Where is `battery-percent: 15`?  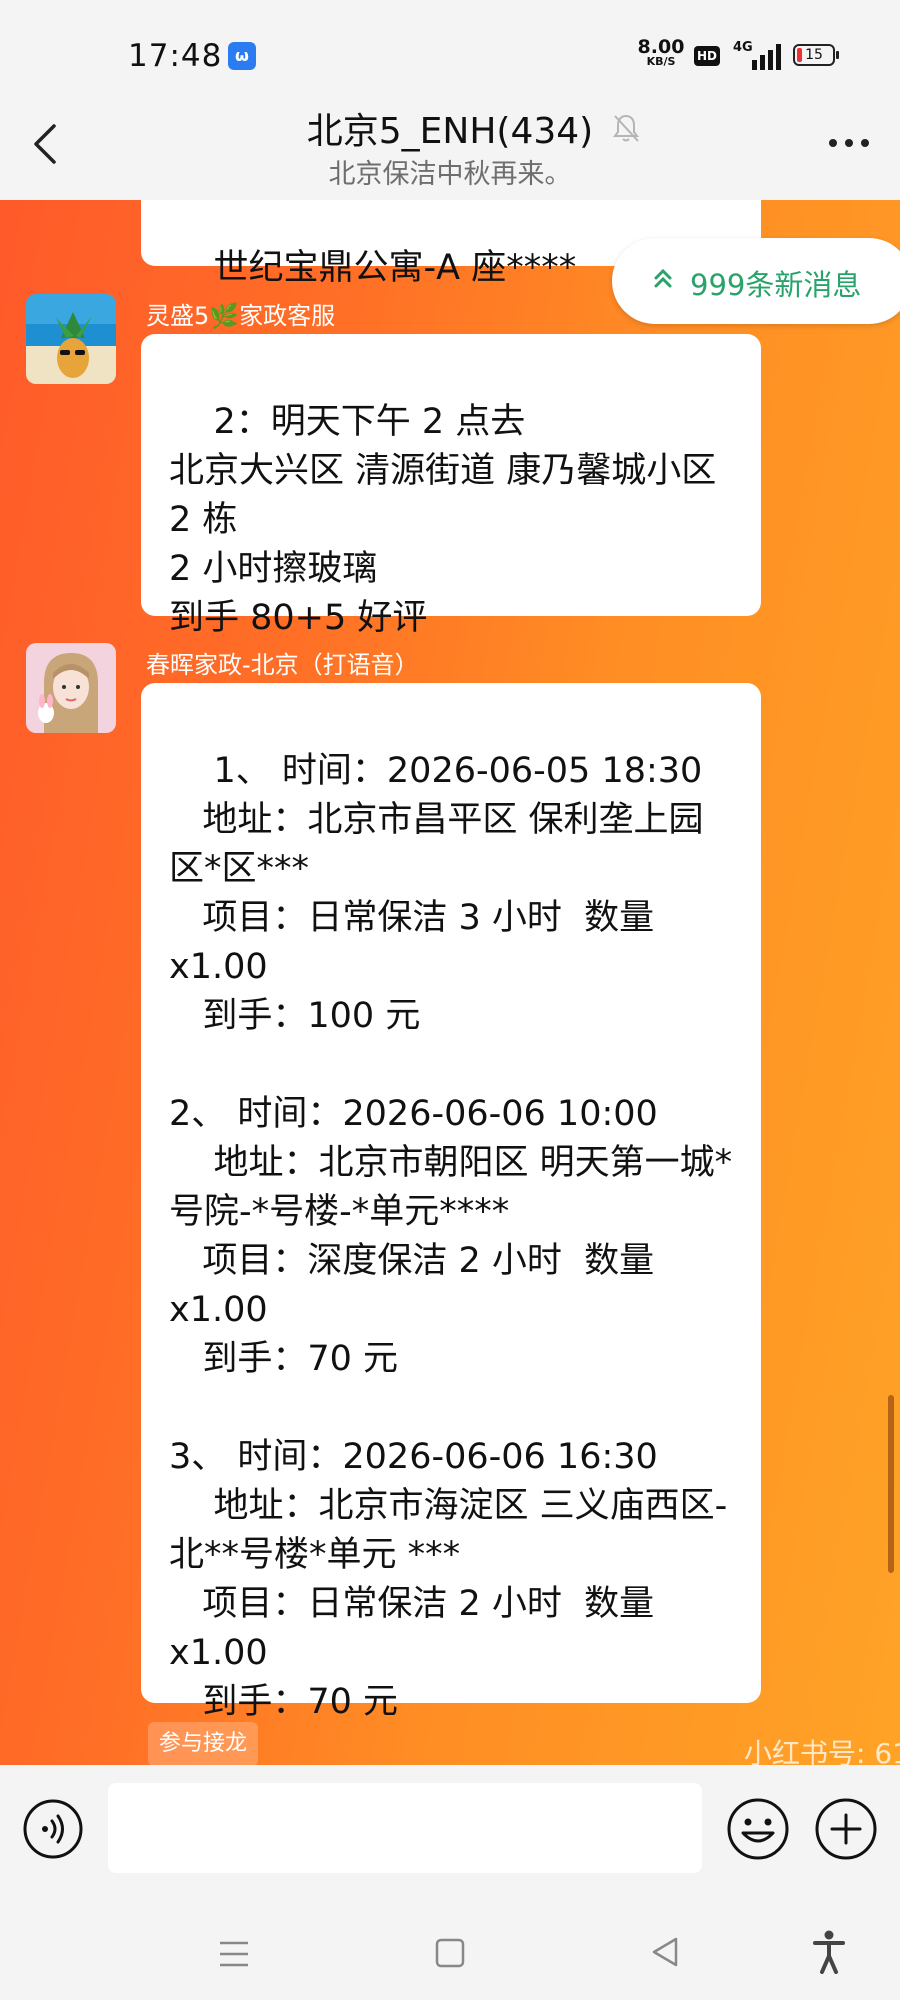
battery-percent: 15 is located at coordinates (814, 55).